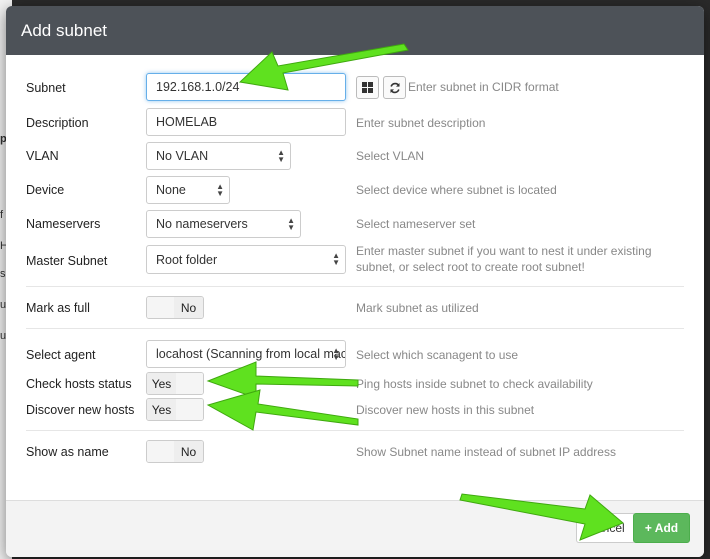 The width and height of the screenshot is (710, 559). Describe the element at coordinates (80, 410) in the screenshot. I see `discover-hosts-label: Discover new hosts` at that location.